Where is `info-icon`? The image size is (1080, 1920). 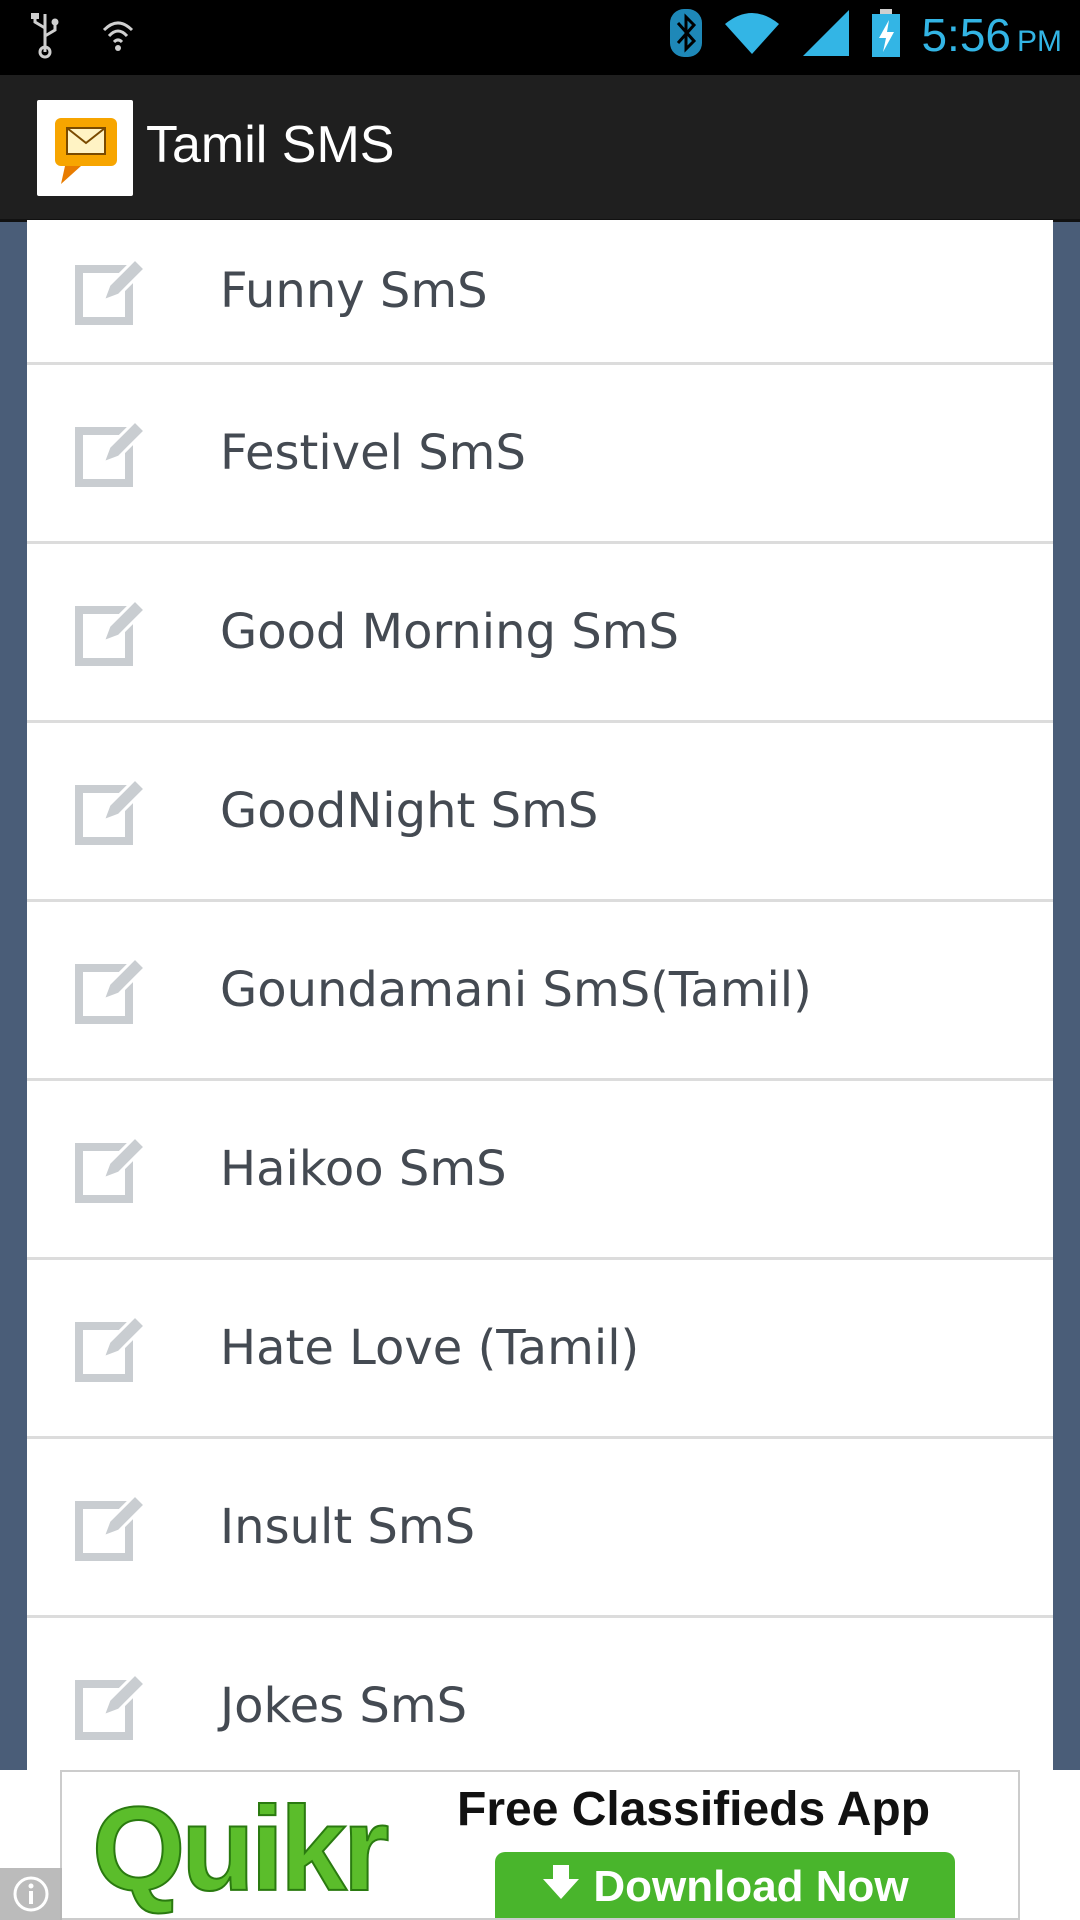
info-icon is located at coordinates (31, 1894).